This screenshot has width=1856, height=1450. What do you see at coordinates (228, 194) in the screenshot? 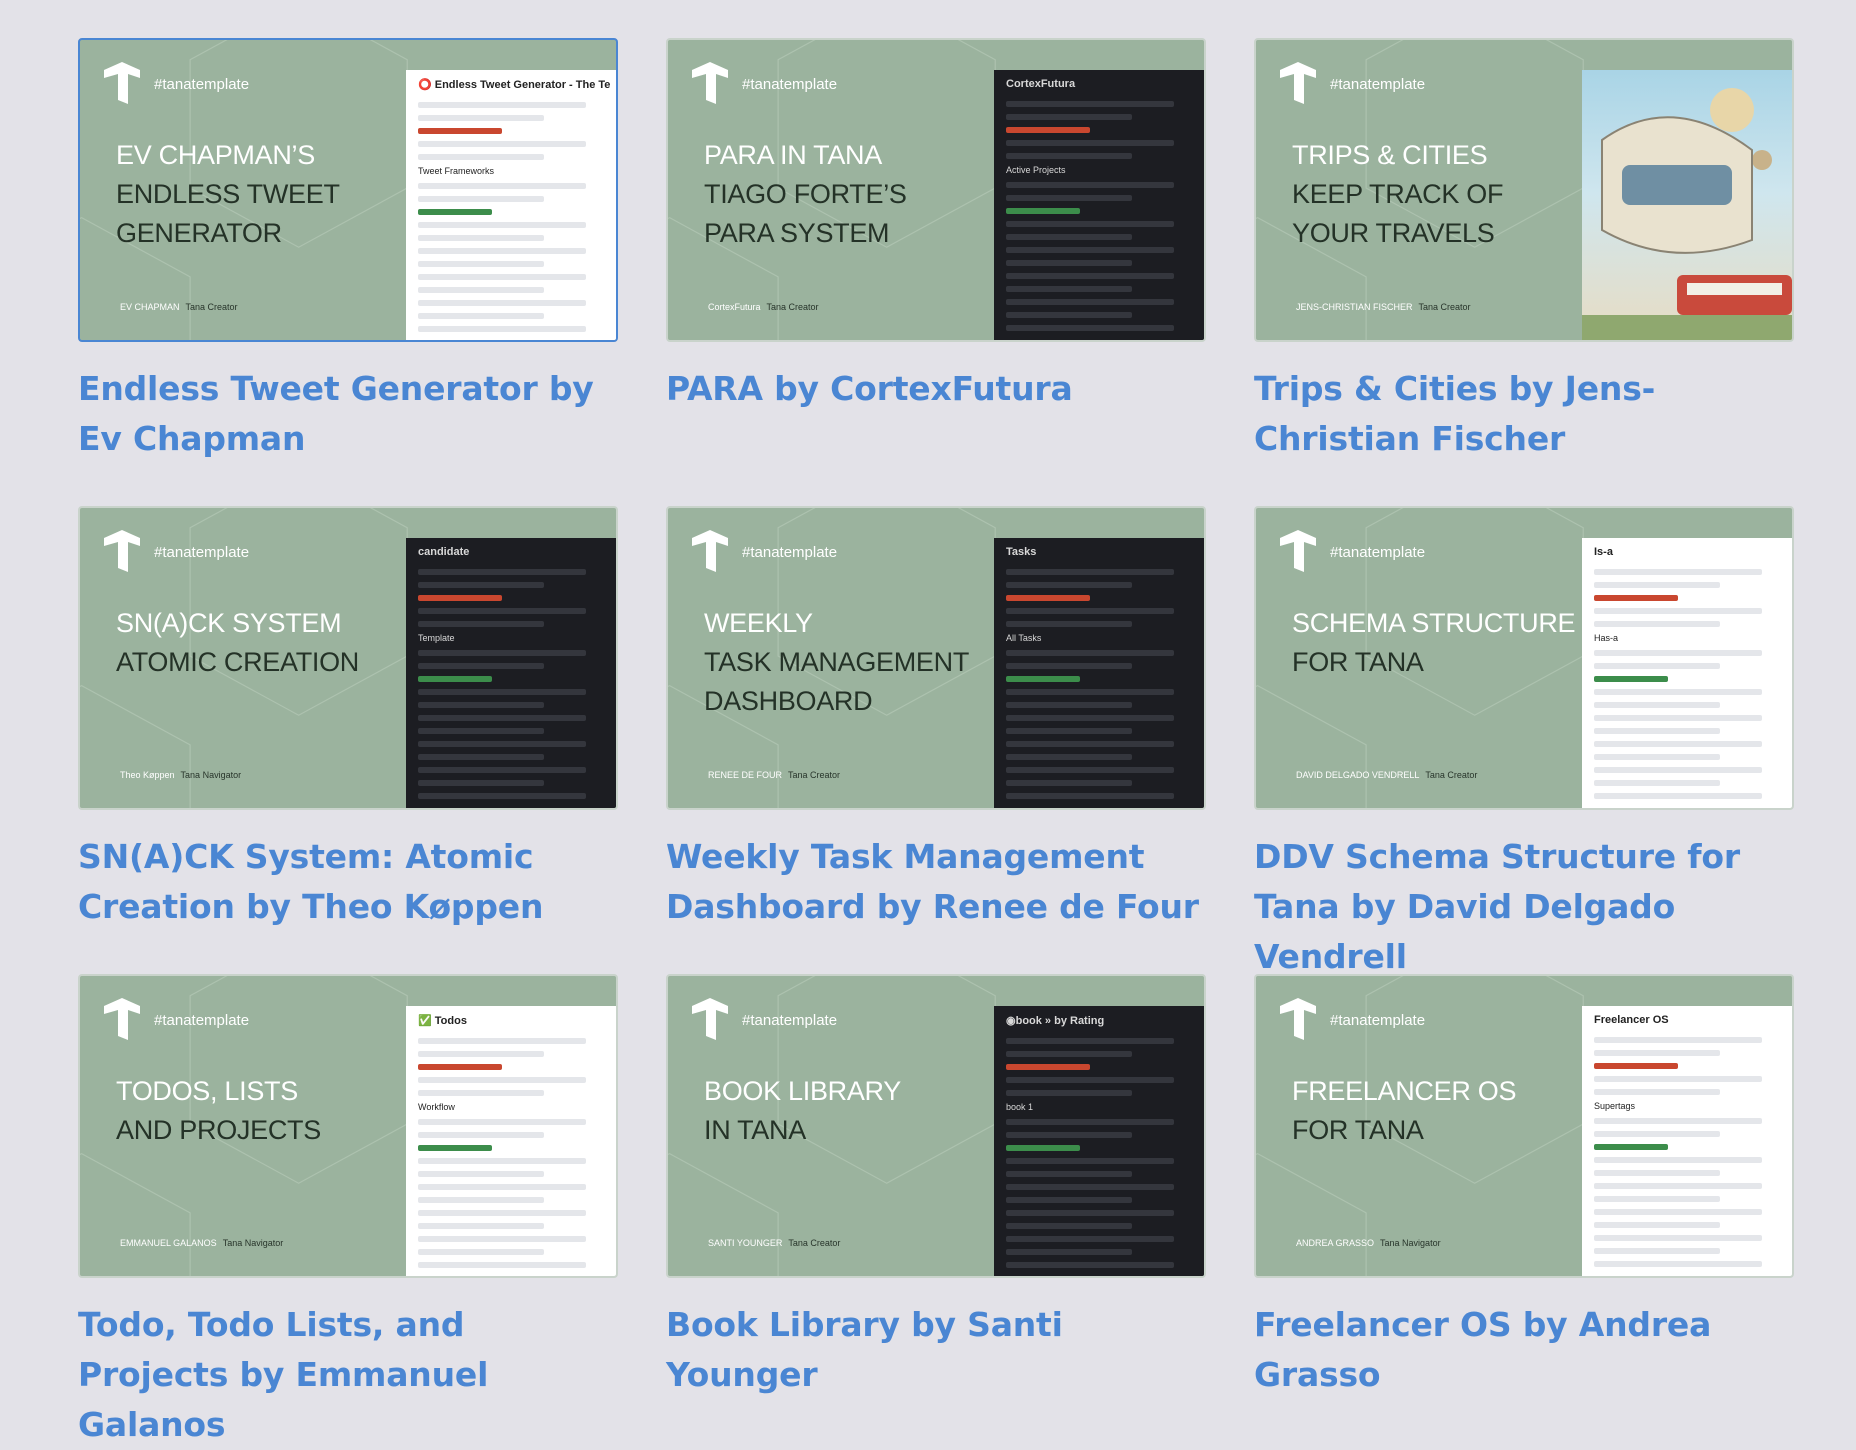
I see `heading-line-2: ENDLESS TWEET` at bounding box center [228, 194].